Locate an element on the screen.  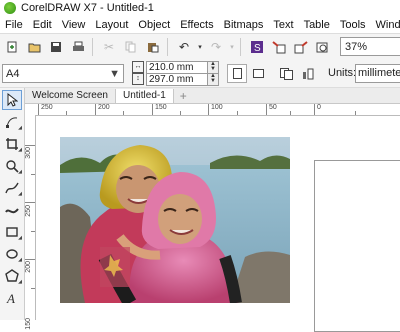
redo-icon: ↷ is located at coordinates (216, 47).